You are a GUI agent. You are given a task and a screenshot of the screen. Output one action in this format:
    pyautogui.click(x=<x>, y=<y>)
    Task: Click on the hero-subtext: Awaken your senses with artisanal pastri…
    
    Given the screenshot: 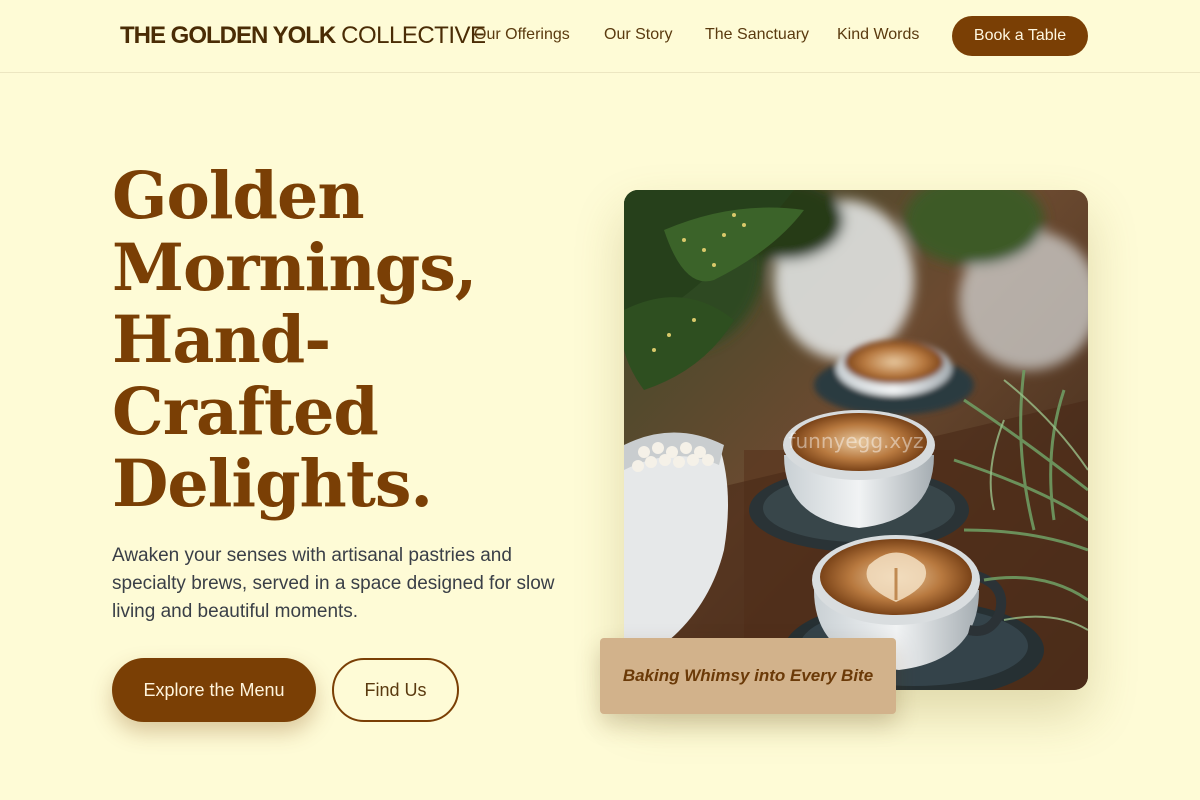 What is the action you would take?
    pyautogui.click(x=333, y=583)
    